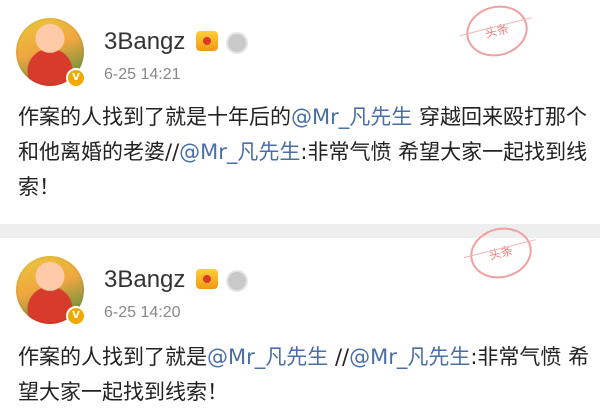 The height and width of the screenshot is (418, 600). What do you see at coordinates (154, 117) in the screenshot?
I see `post-text-segment: 作案的人找到了就是十年后的` at bounding box center [154, 117].